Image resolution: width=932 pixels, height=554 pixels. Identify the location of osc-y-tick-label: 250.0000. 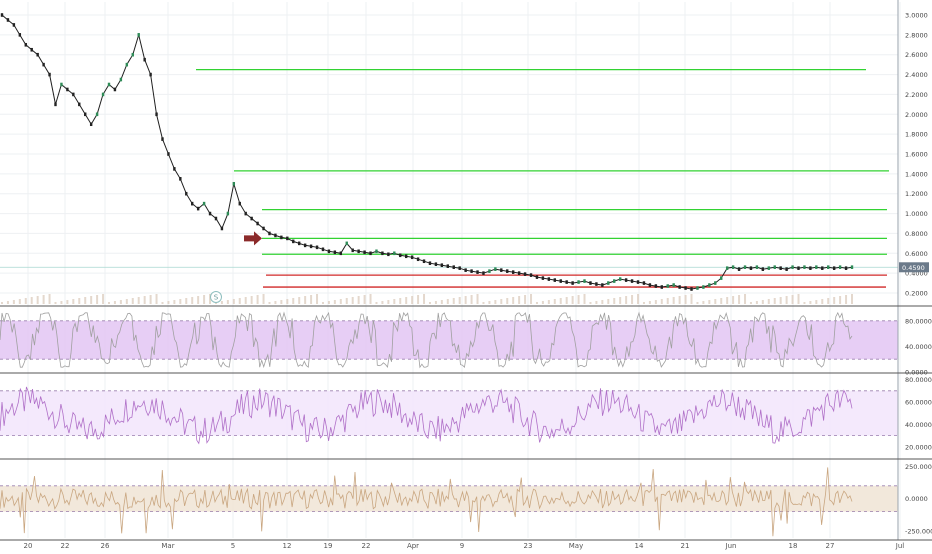
(918, 467).